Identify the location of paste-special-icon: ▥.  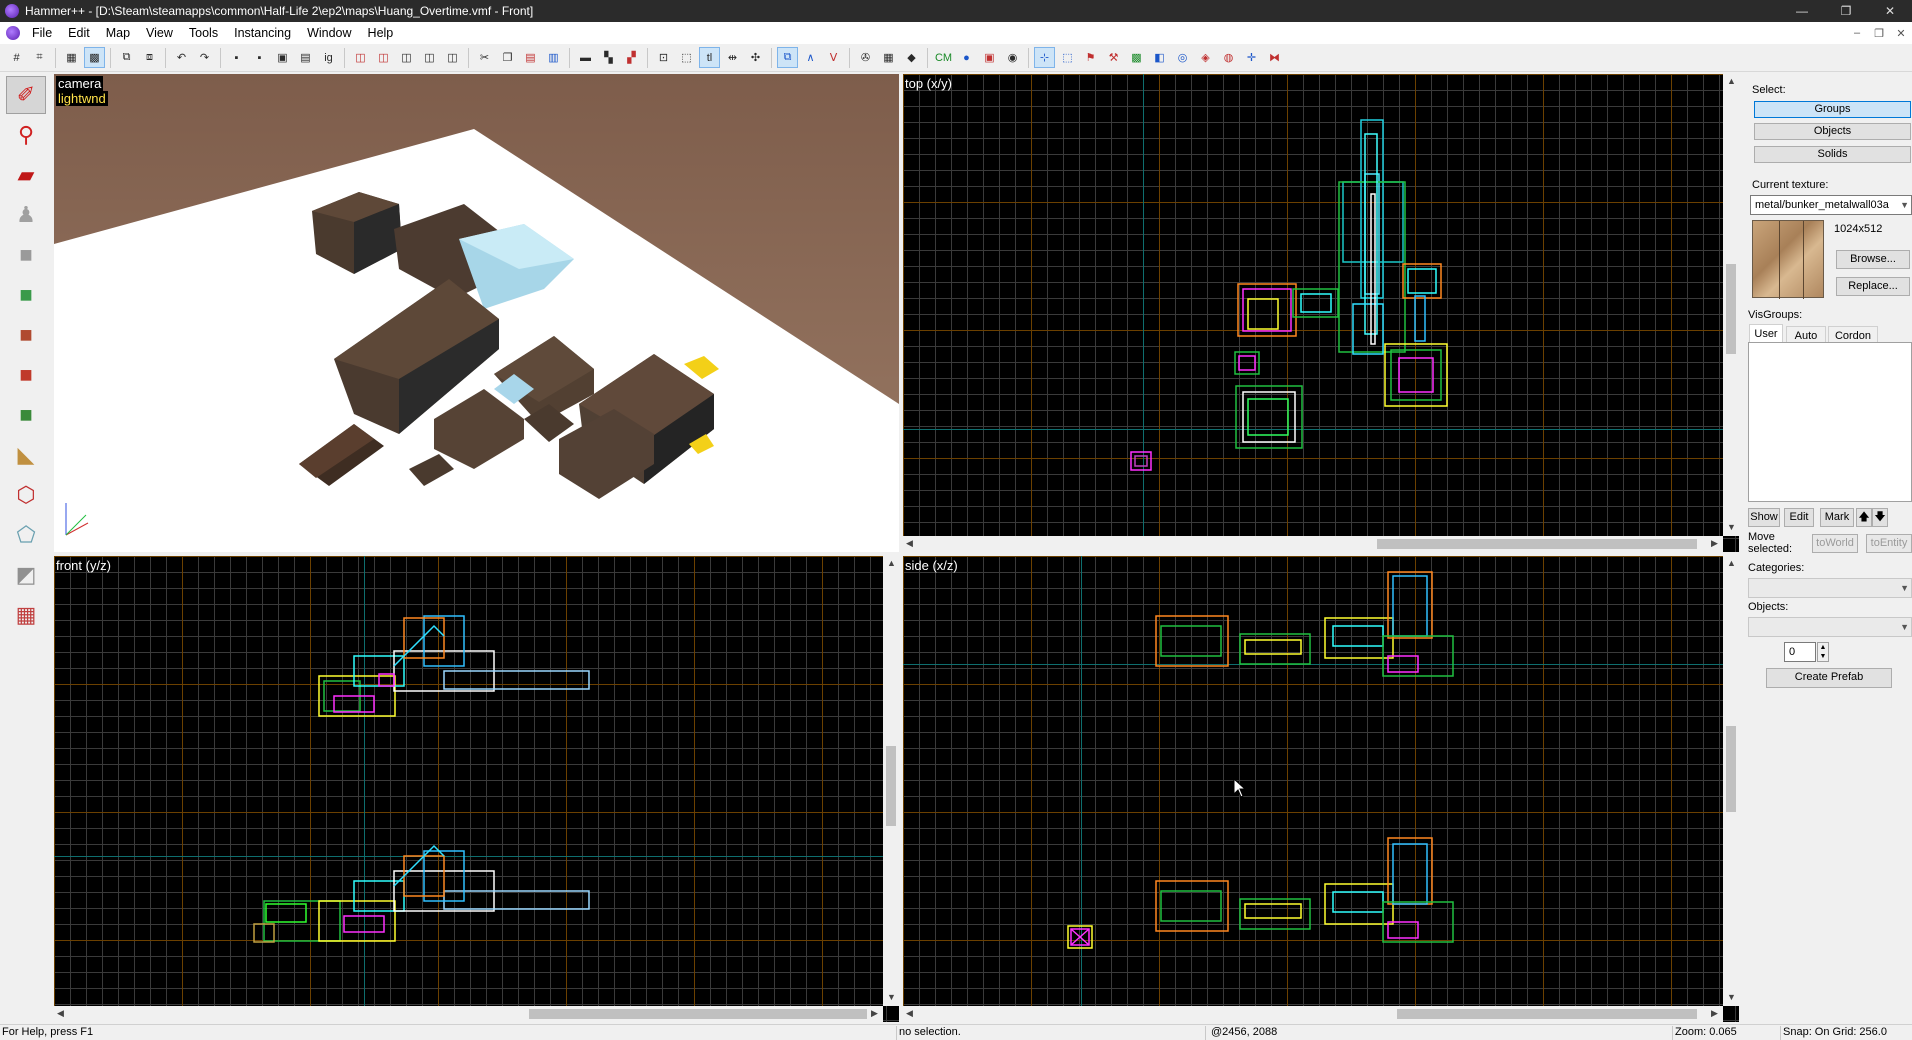
(553, 57).